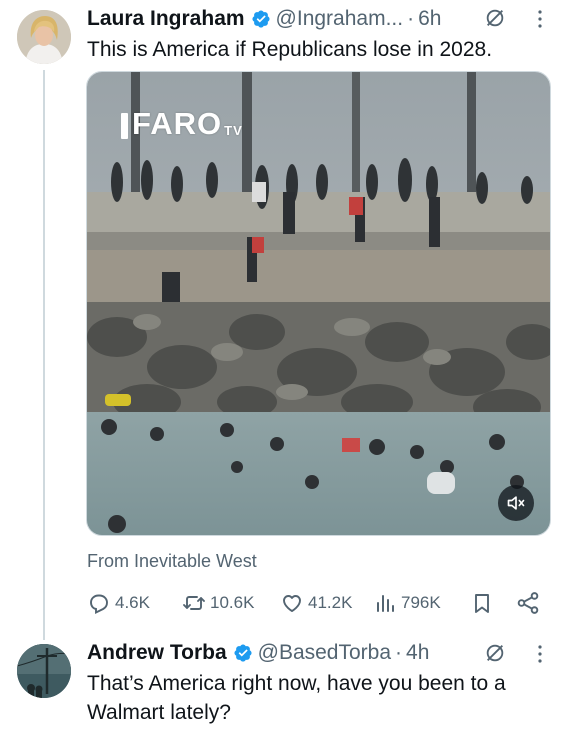 Image resolution: width=568 pixels, height=740 pixels. I want to click on reply-timestamp: 4h, so click(417, 653).